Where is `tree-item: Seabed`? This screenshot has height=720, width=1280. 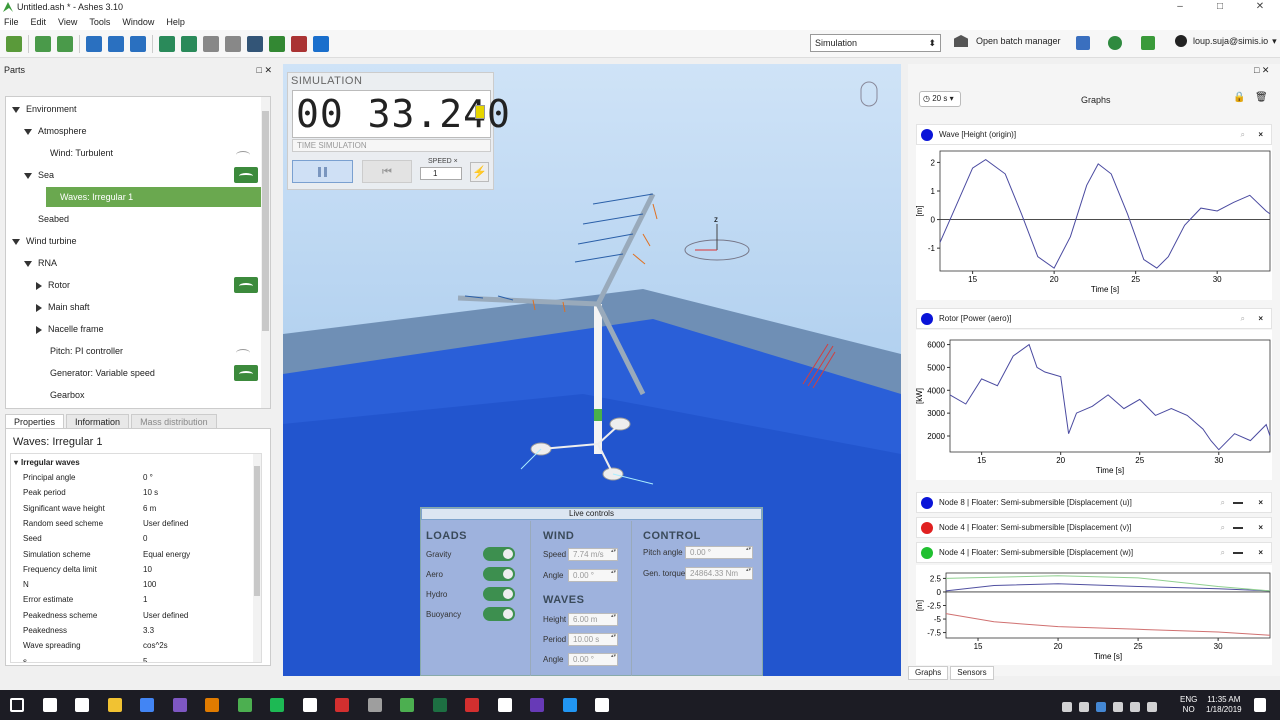
tree-item: Seabed is located at coordinates (46, 219).